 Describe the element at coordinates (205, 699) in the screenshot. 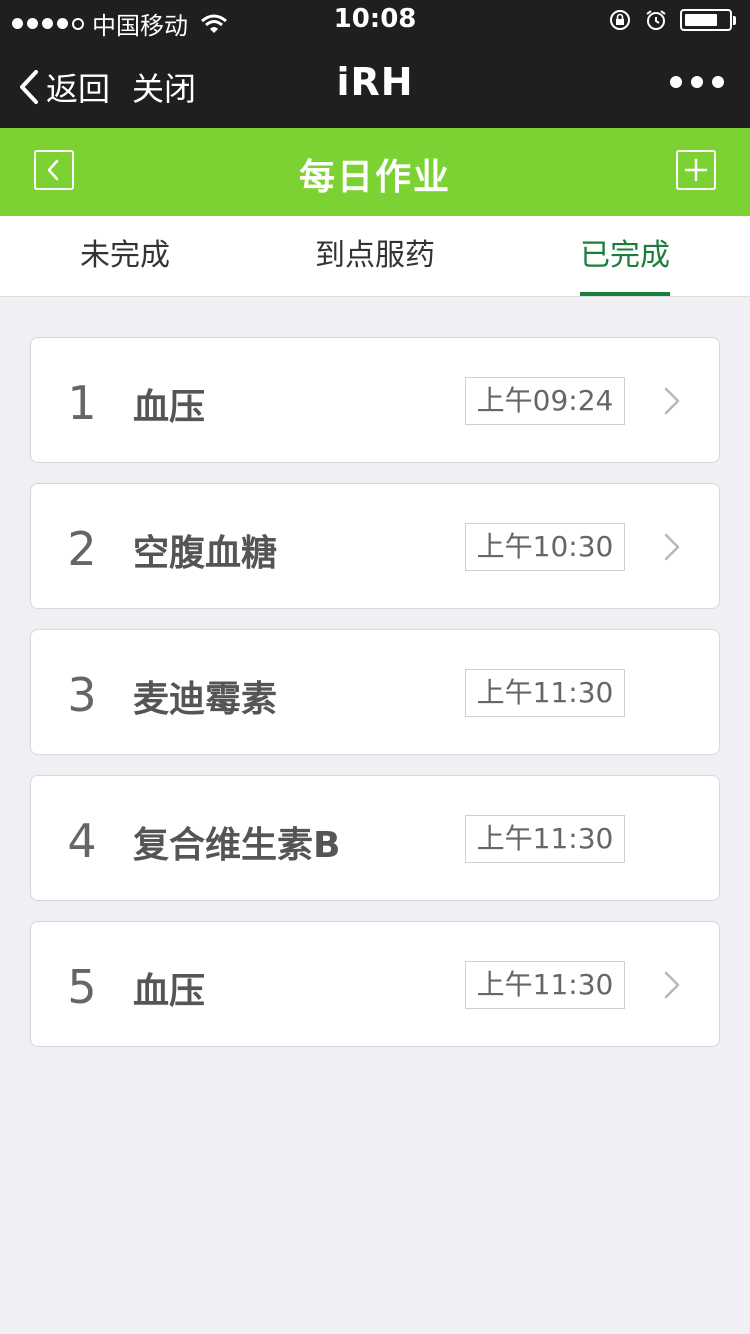

I see `item-name: 麦迪霉素` at that location.